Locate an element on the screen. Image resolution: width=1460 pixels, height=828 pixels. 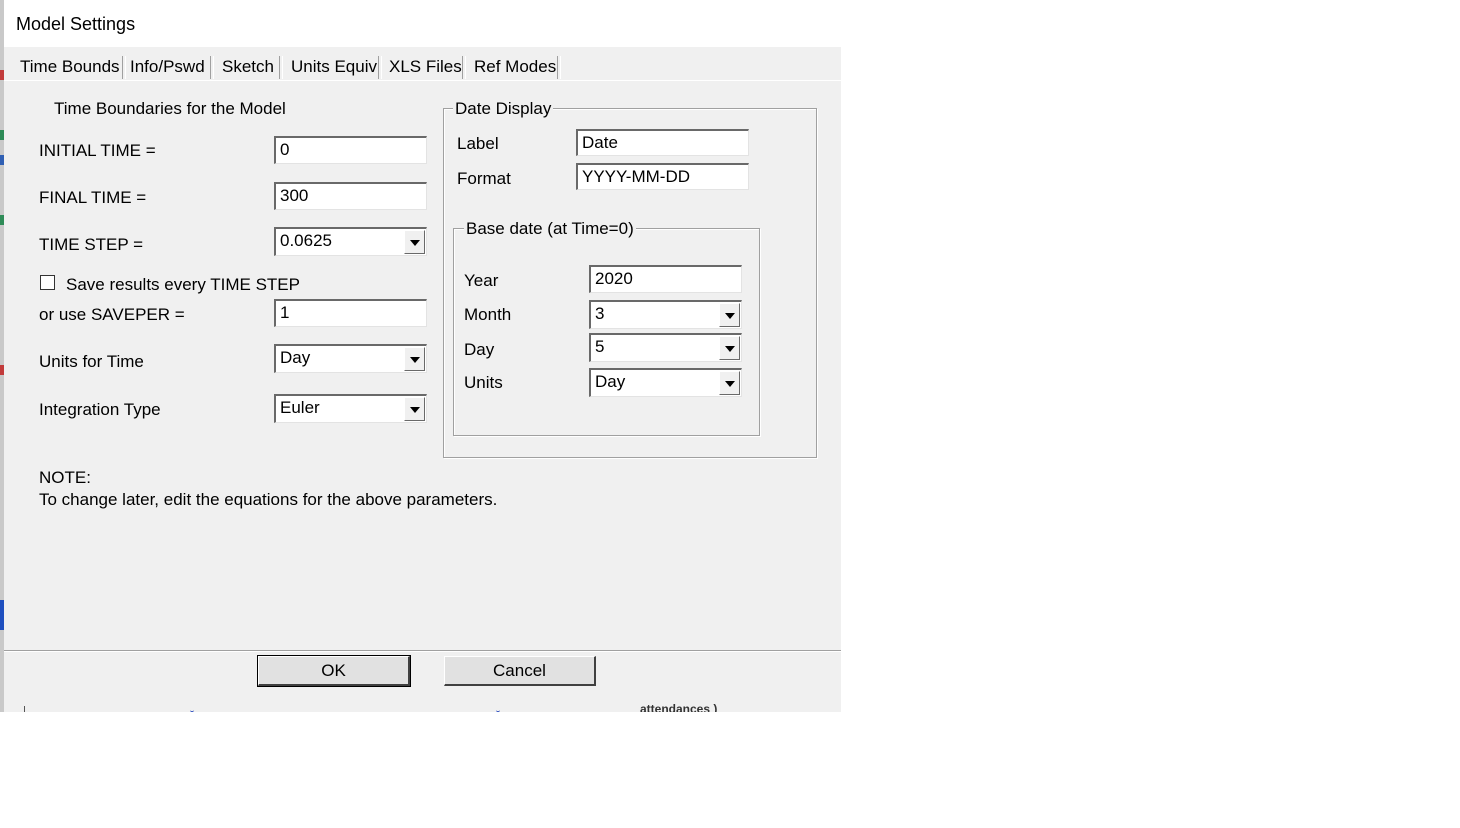
date-units-dropdown-button is located at coordinates (729, 383).